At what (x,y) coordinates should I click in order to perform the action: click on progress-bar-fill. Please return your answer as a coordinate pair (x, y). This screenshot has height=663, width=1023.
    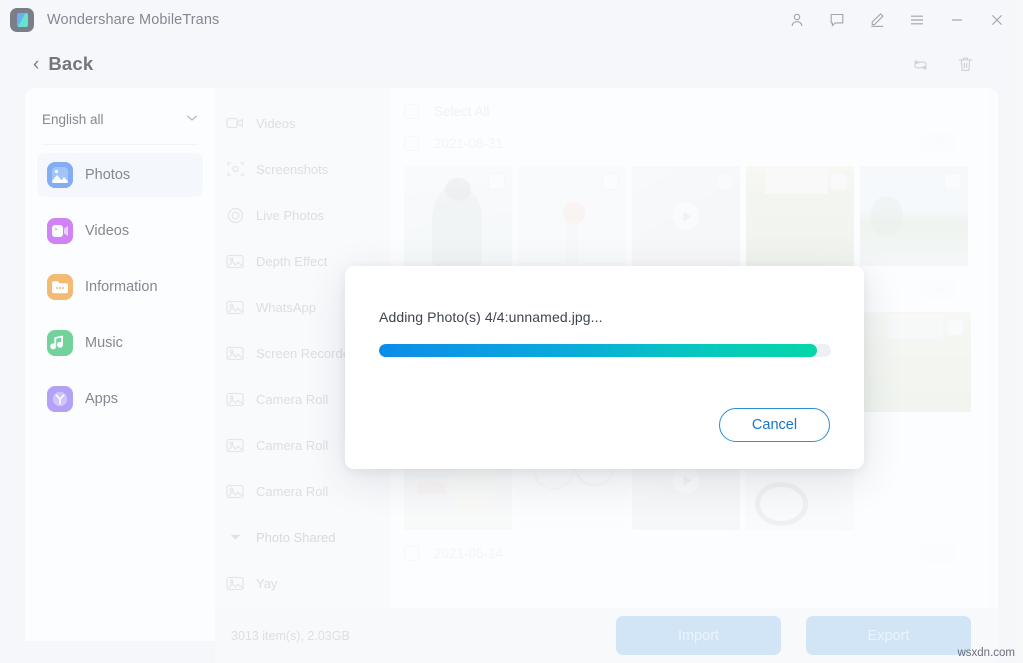
    Looking at the image, I should click on (598, 350).